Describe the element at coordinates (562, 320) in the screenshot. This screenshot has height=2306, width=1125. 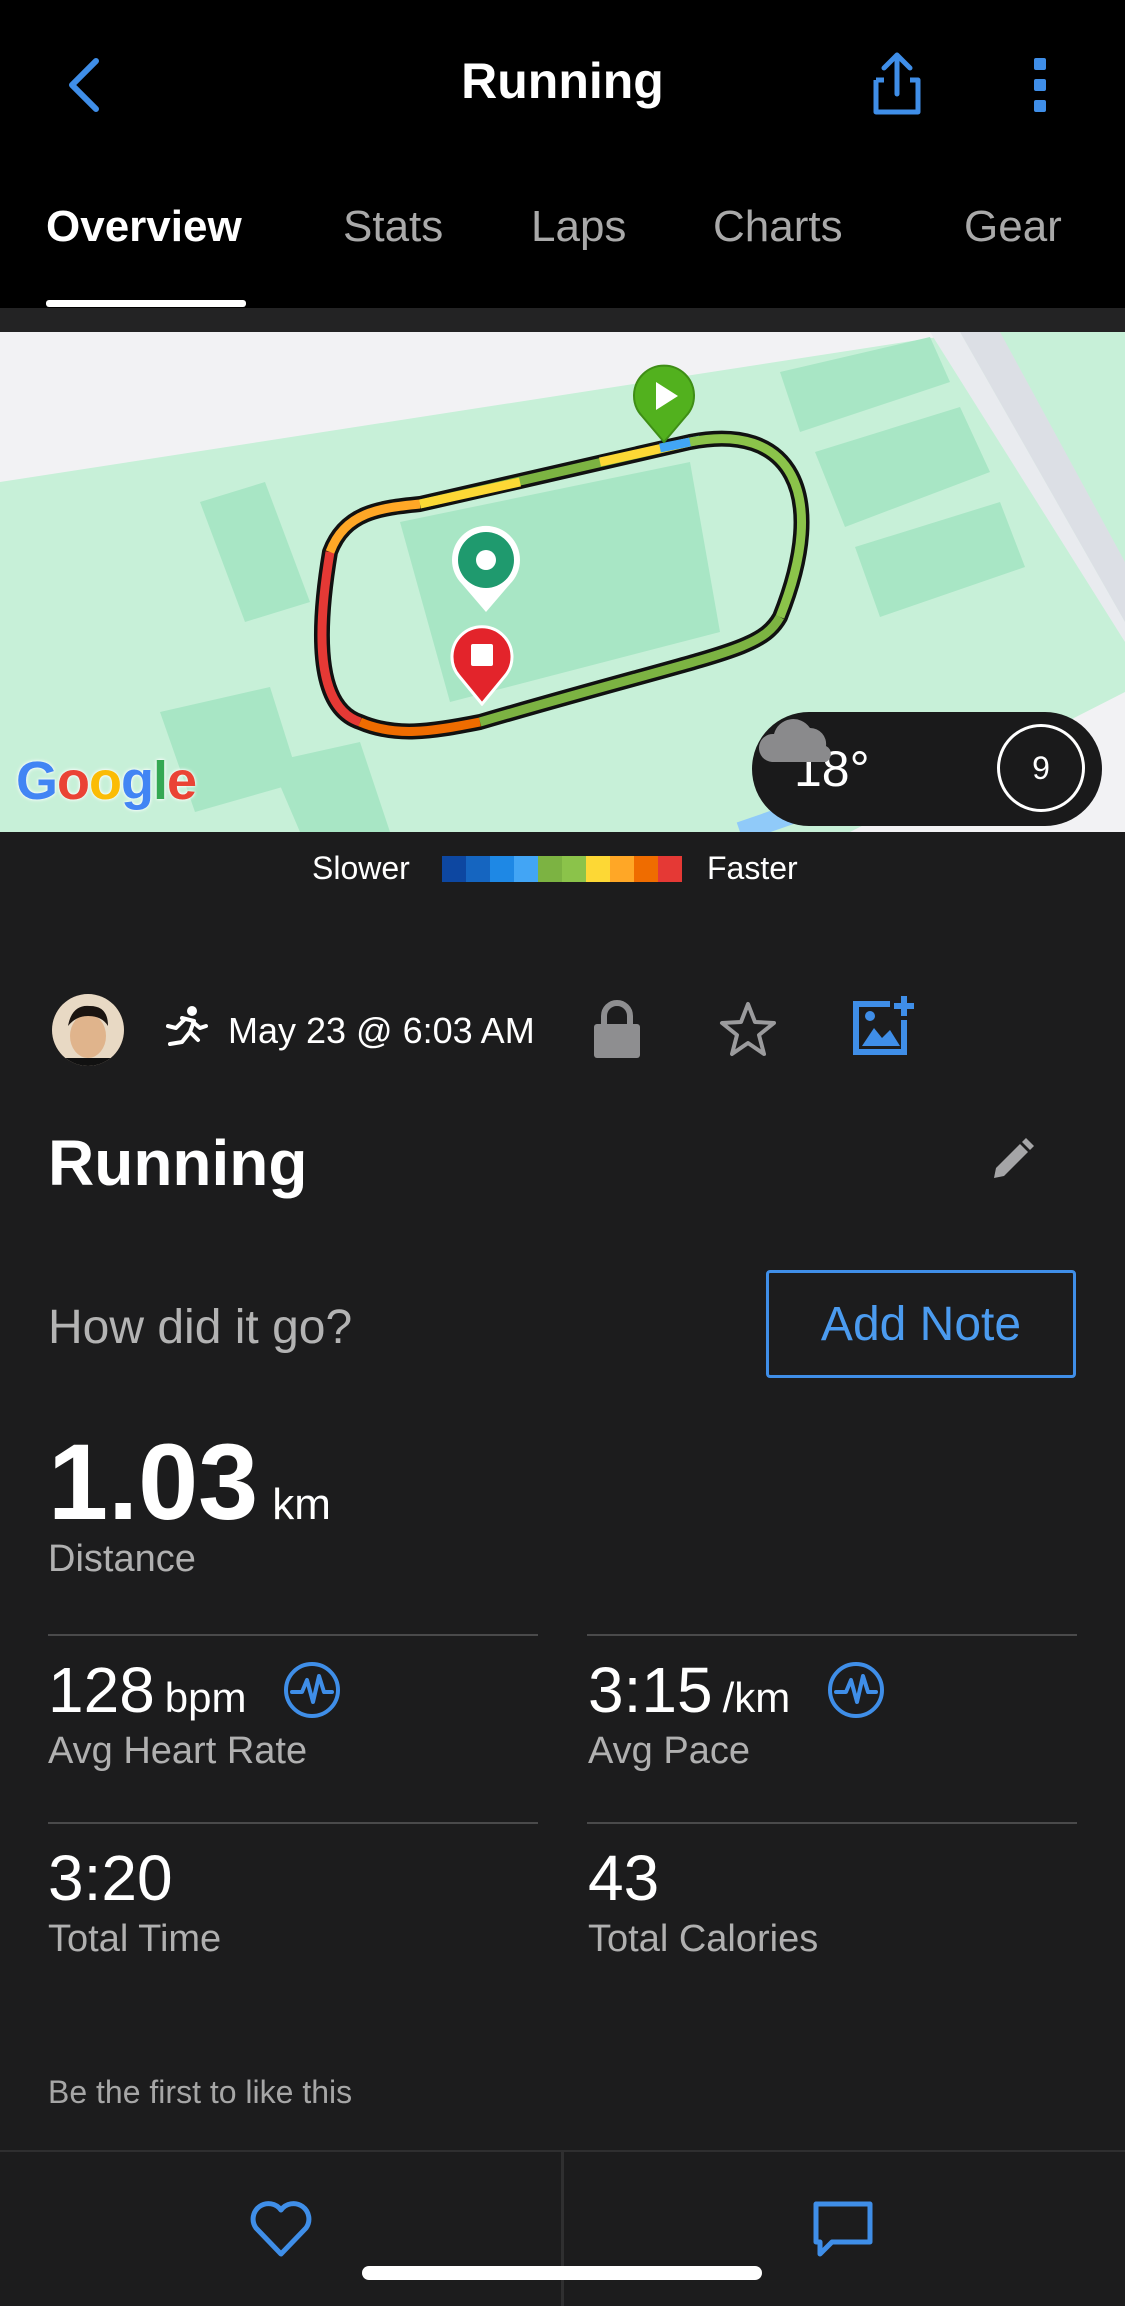
I see `header-divider` at that location.